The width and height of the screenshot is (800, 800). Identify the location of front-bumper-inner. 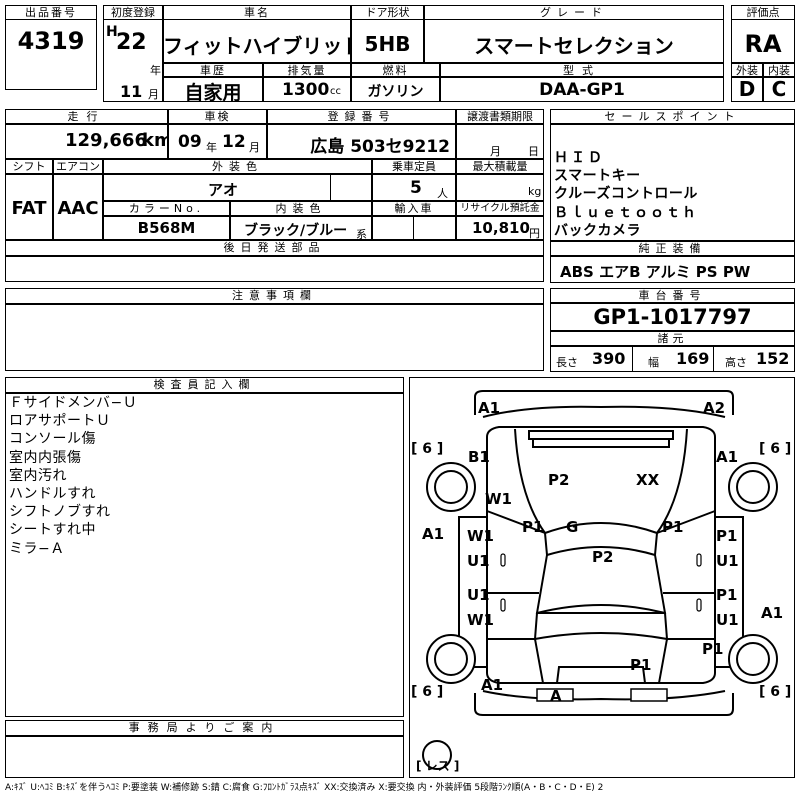
(604, 411).